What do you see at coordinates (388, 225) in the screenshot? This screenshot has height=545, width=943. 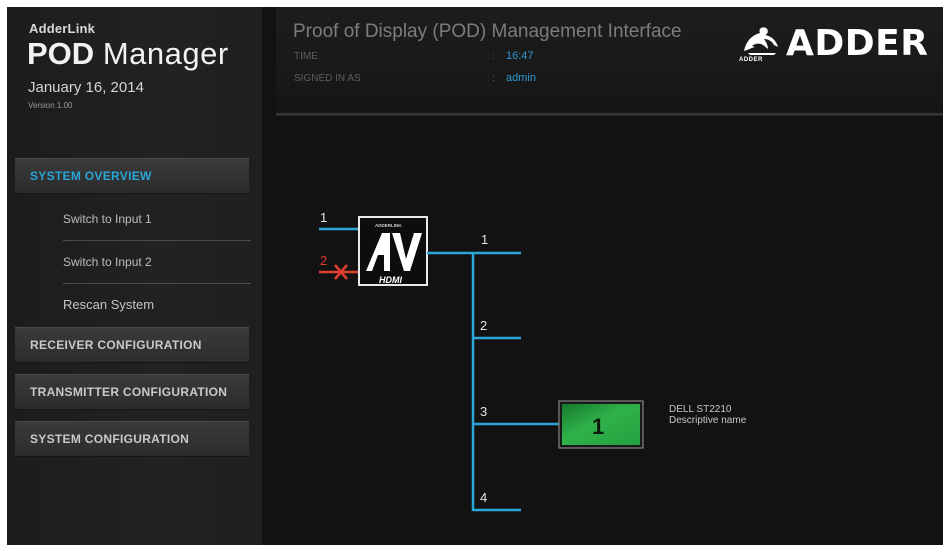 I see `device-brand: ADDERLINK` at bounding box center [388, 225].